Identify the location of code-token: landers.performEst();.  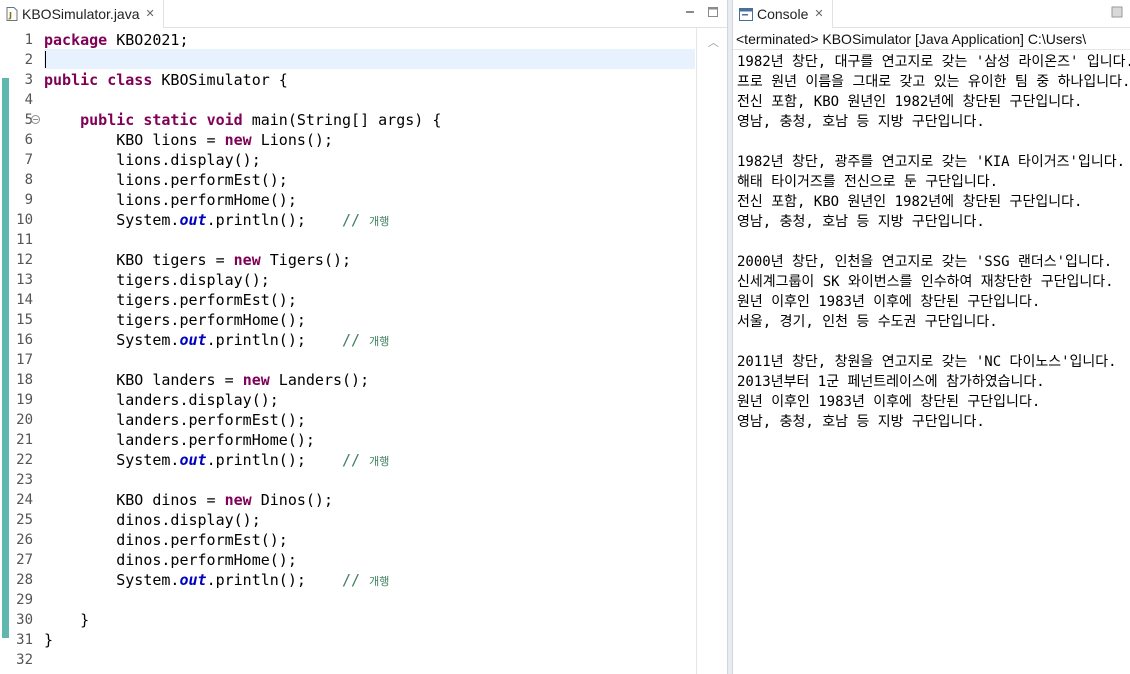
(175, 420).